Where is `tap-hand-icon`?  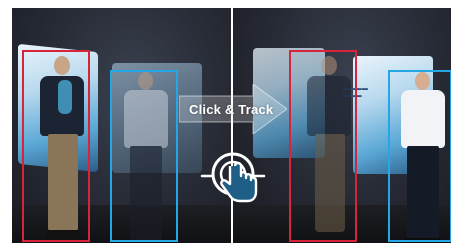 tap-hand-icon is located at coordinates (233, 177).